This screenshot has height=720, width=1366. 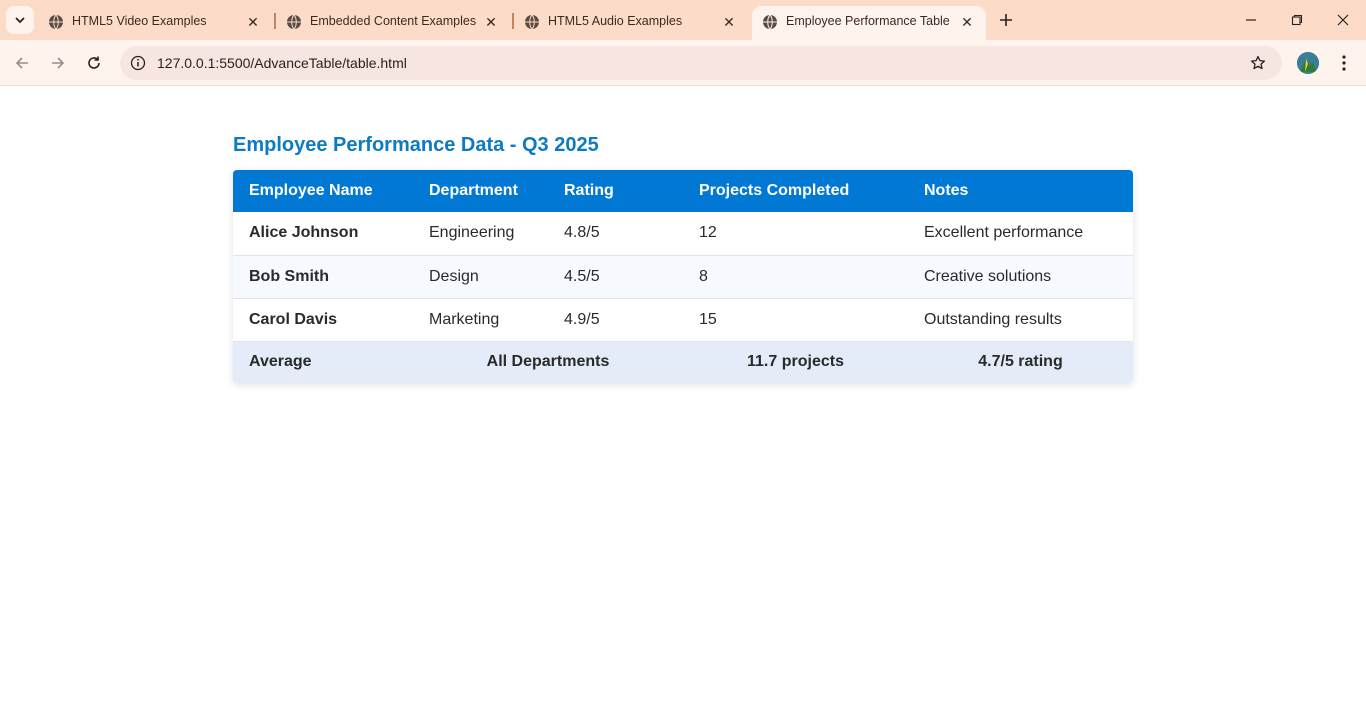 What do you see at coordinates (323, 277) in the screenshot?
I see `employee-name-cell: Bob Smith` at bounding box center [323, 277].